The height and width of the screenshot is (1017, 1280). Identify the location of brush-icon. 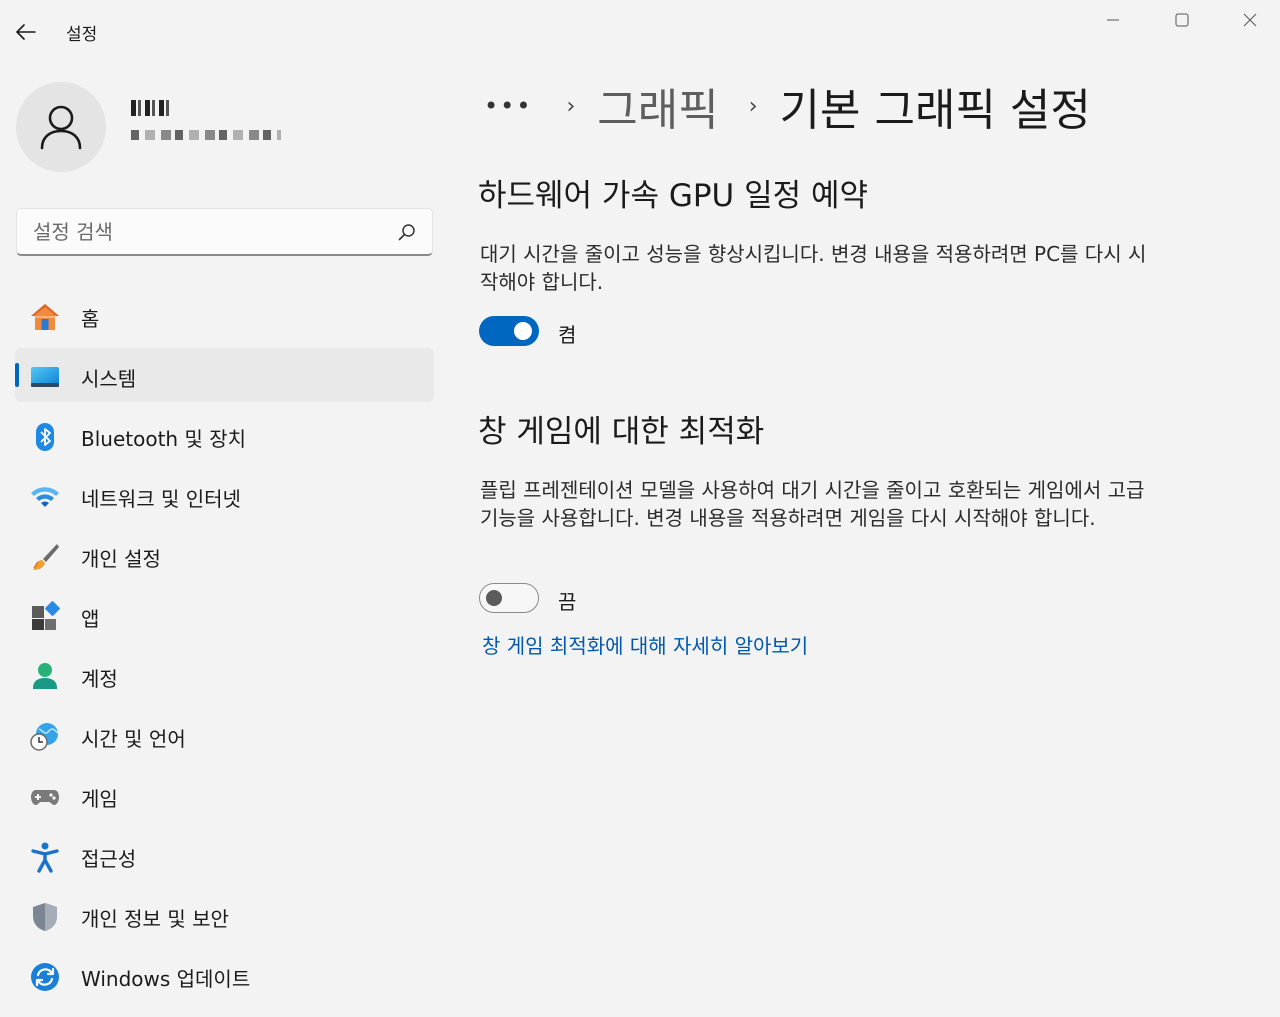
(46, 557).